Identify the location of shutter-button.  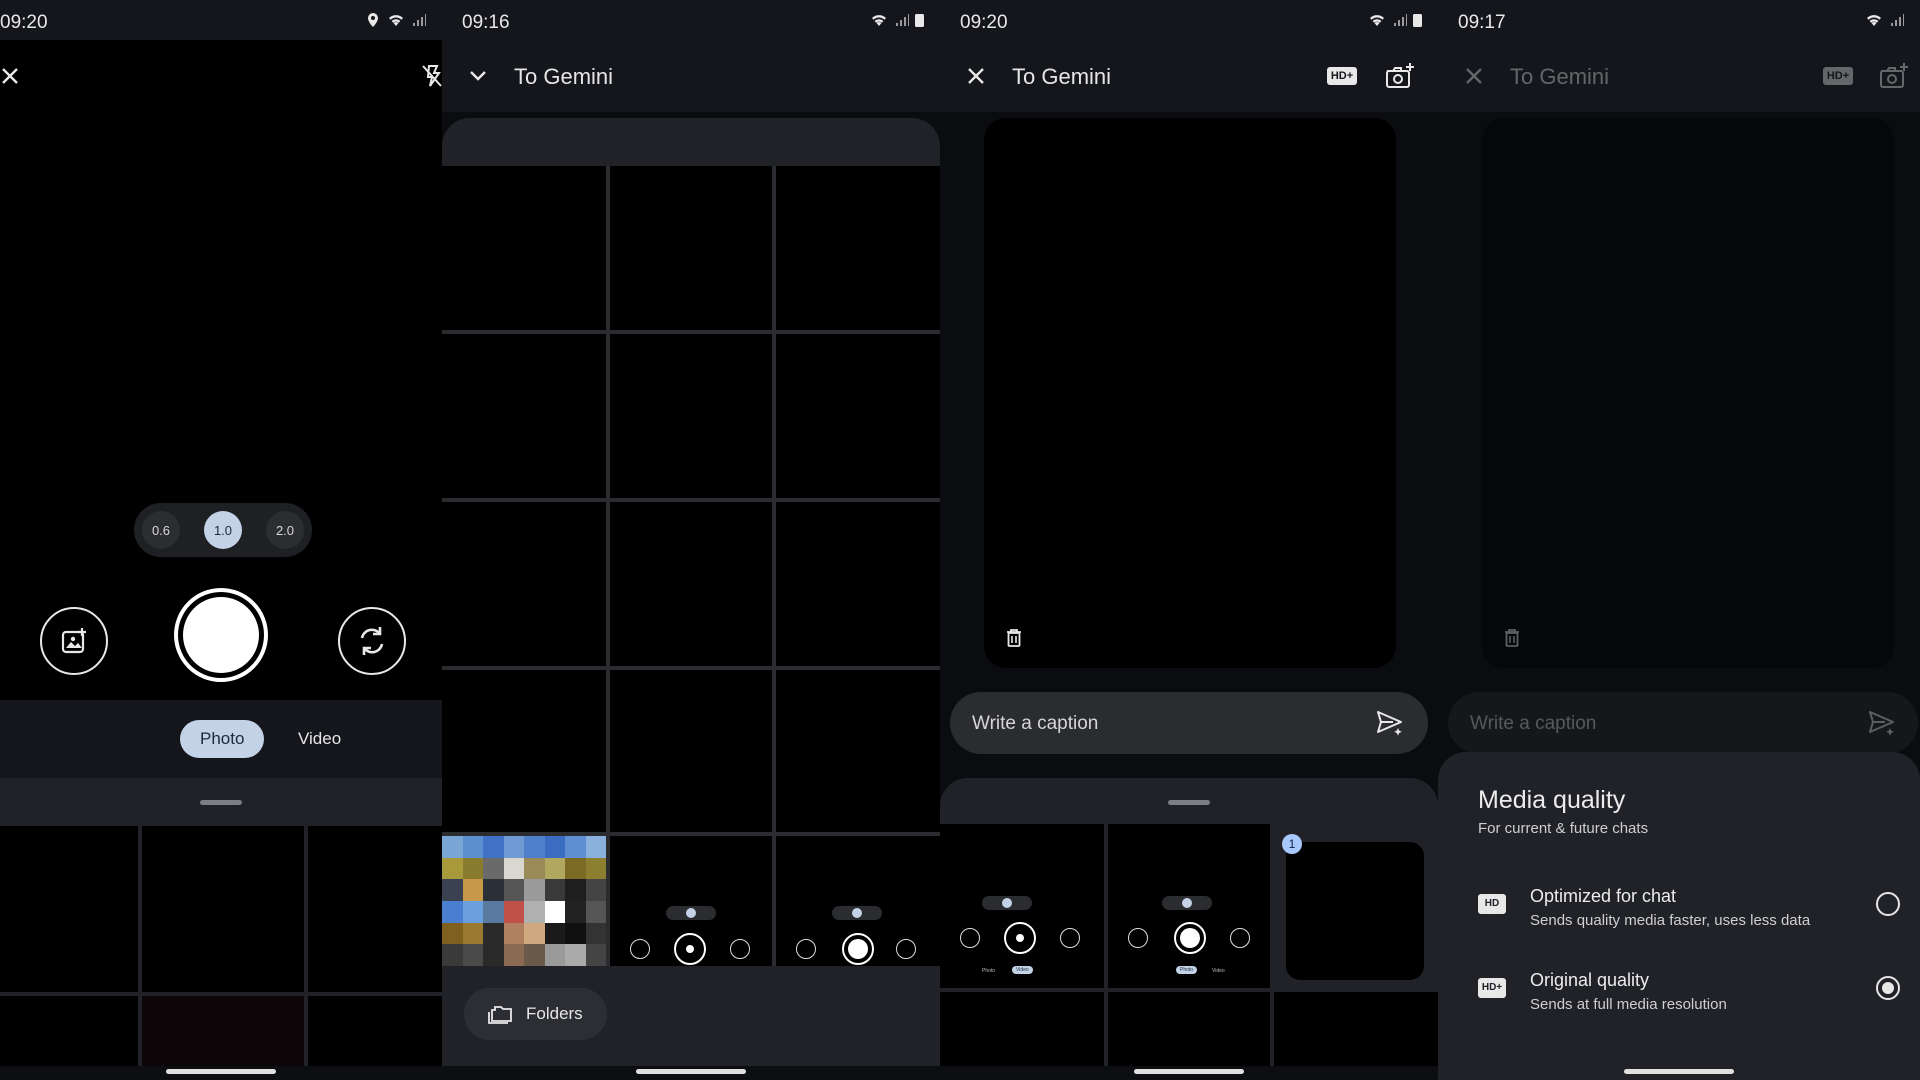
(221, 635).